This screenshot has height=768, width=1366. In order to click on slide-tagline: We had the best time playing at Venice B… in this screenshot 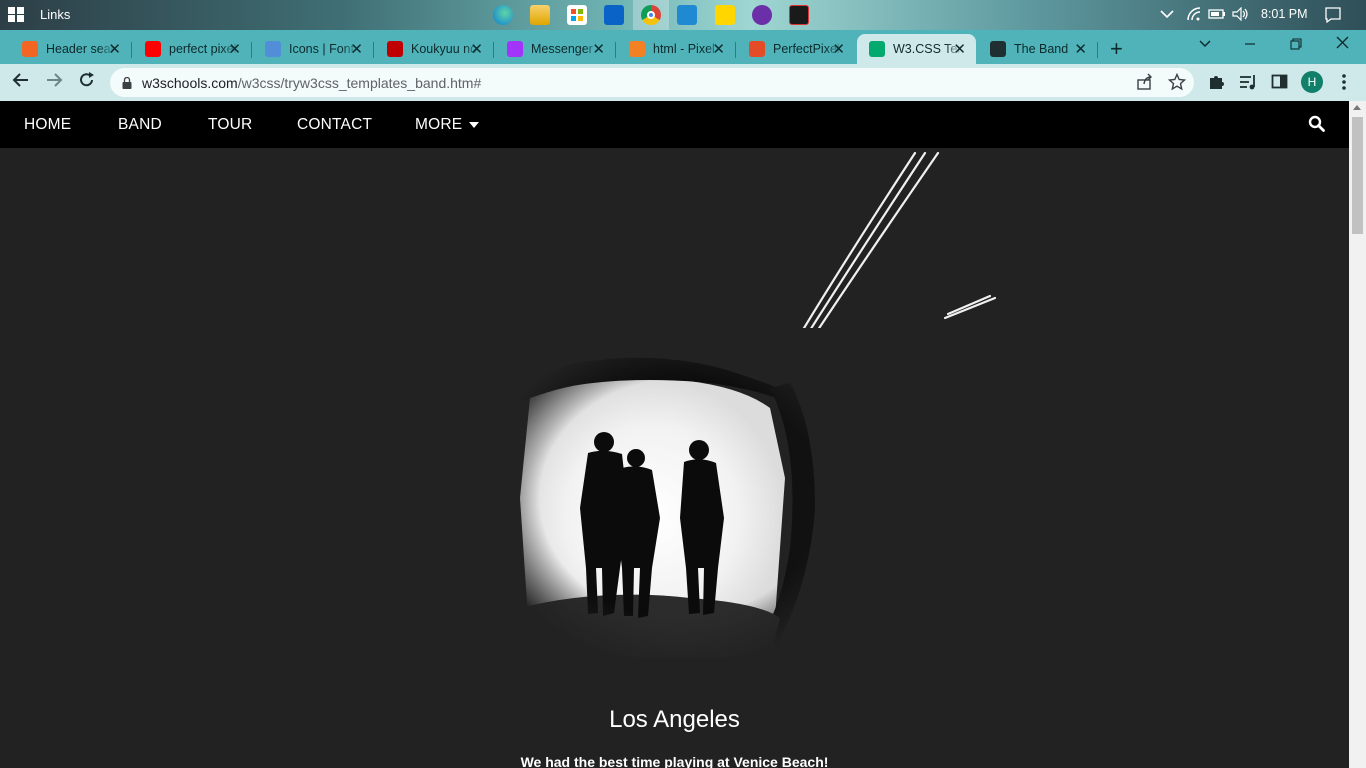, I will do `click(674, 761)`.